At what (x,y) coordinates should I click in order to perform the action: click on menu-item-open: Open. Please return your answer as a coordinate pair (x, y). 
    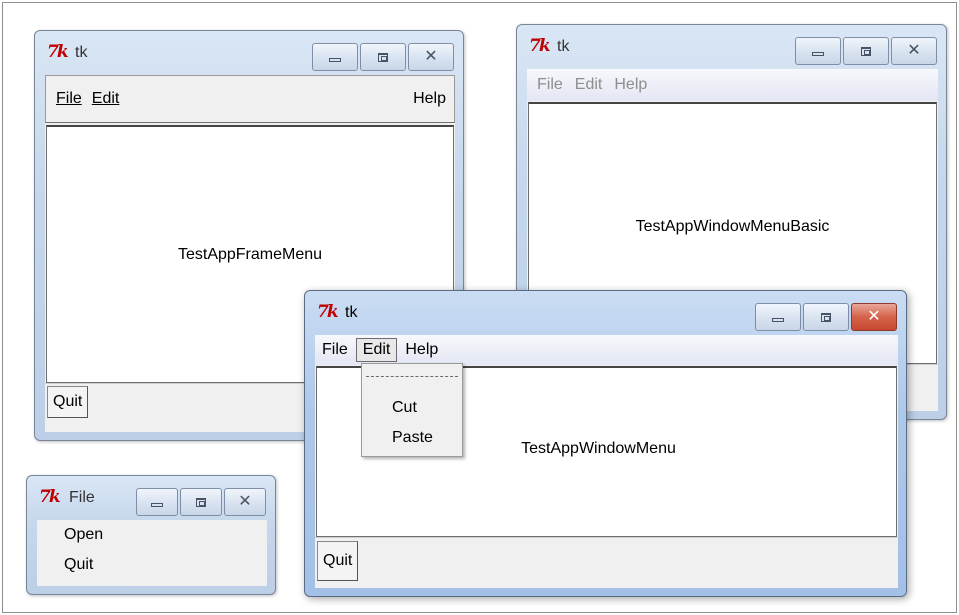
    Looking at the image, I should click on (83, 535).